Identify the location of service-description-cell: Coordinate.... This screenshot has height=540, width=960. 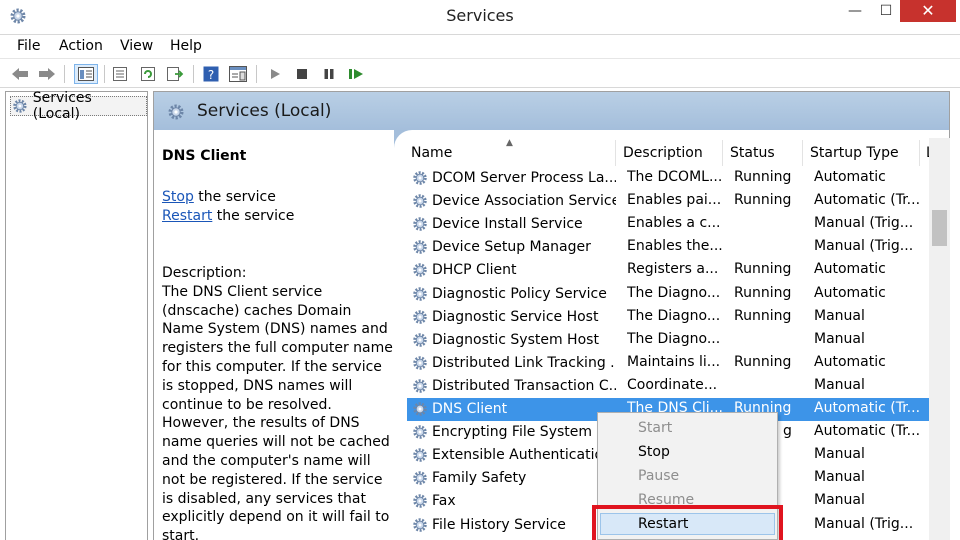
(672, 385).